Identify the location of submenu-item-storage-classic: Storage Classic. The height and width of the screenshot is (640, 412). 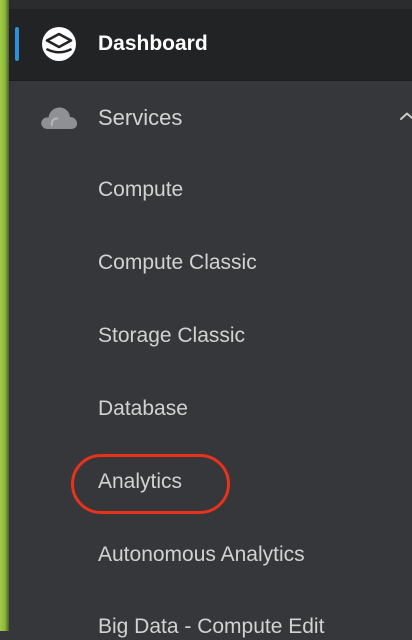
(171, 336).